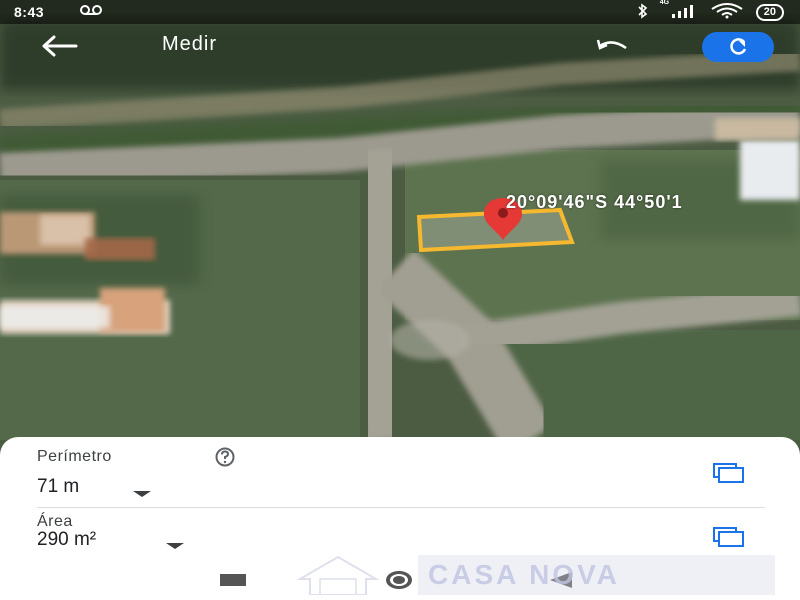  I want to click on area-unit-dropdown, so click(175, 546).